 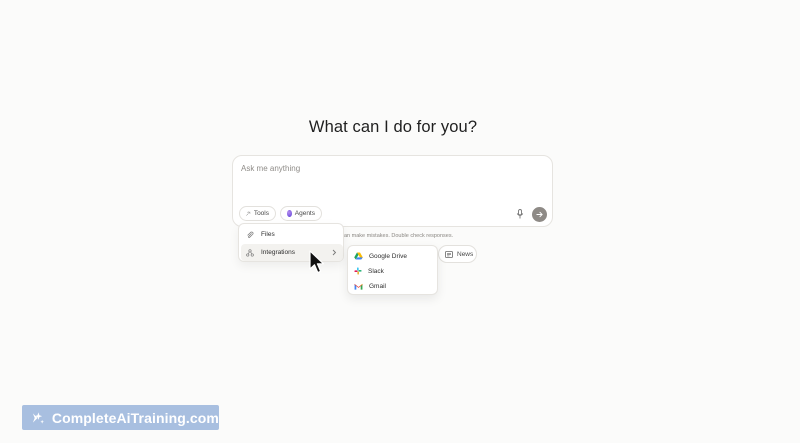 I want to click on tools-label: Tools, so click(x=261, y=213).